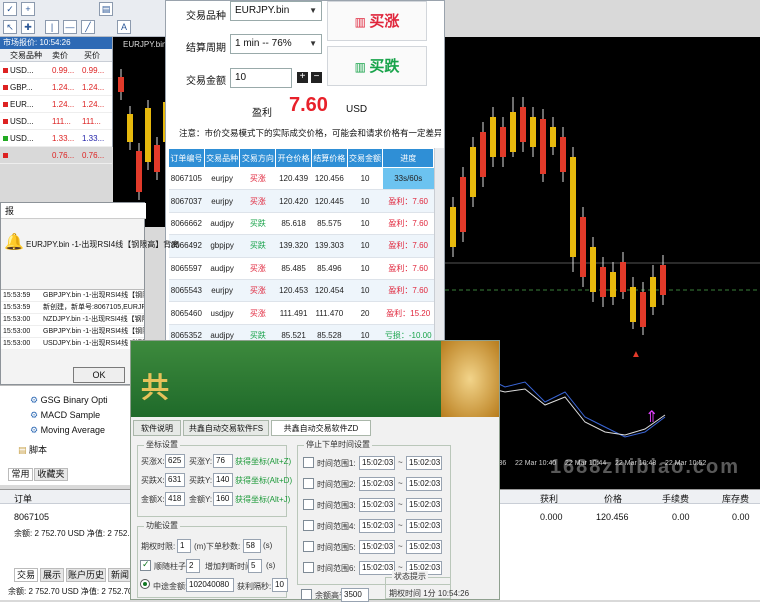  What do you see at coordinates (321, 428) in the screenshot?
I see `ea-tab: 共鑫自动交易软件ZD` at bounding box center [321, 428].